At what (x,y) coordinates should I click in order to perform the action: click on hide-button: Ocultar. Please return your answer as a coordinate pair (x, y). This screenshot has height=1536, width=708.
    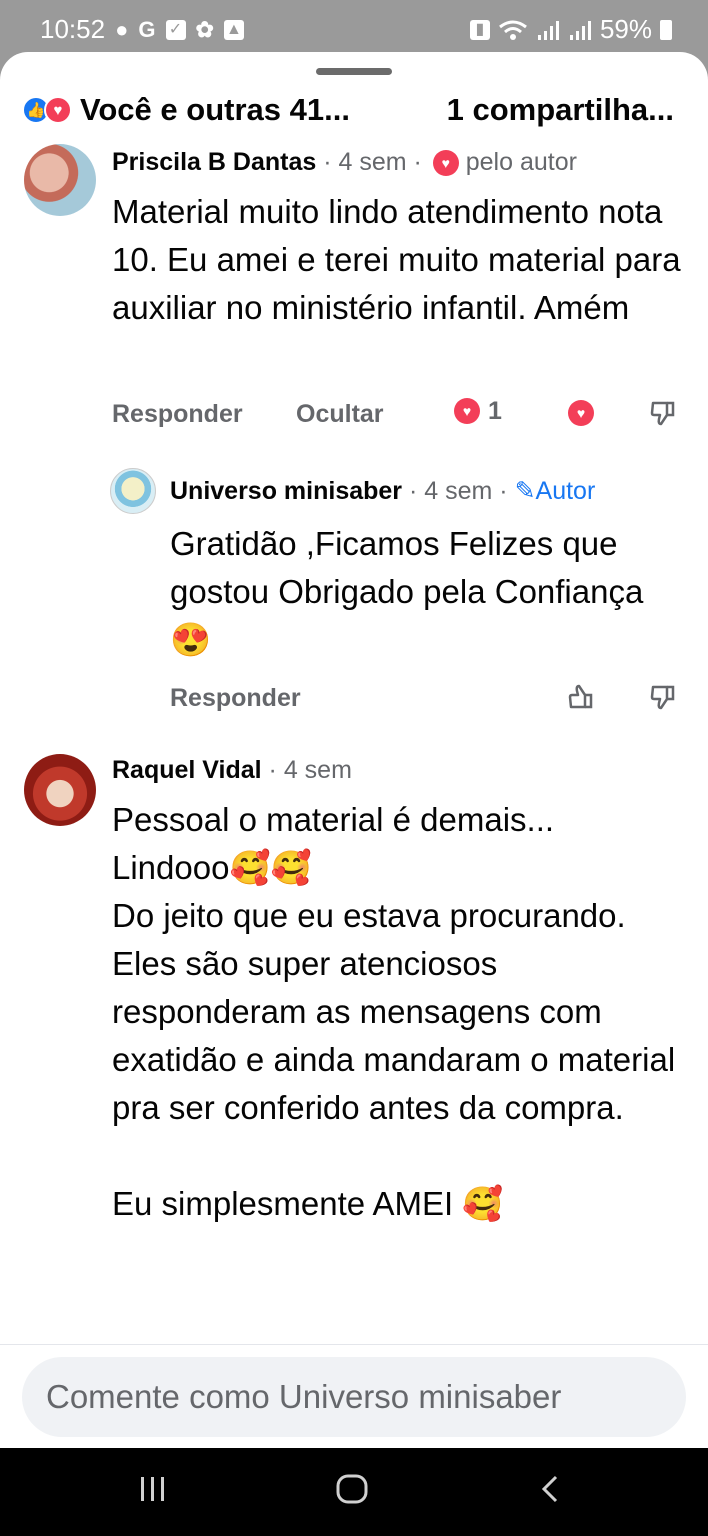
    Looking at the image, I should click on (340, 414).